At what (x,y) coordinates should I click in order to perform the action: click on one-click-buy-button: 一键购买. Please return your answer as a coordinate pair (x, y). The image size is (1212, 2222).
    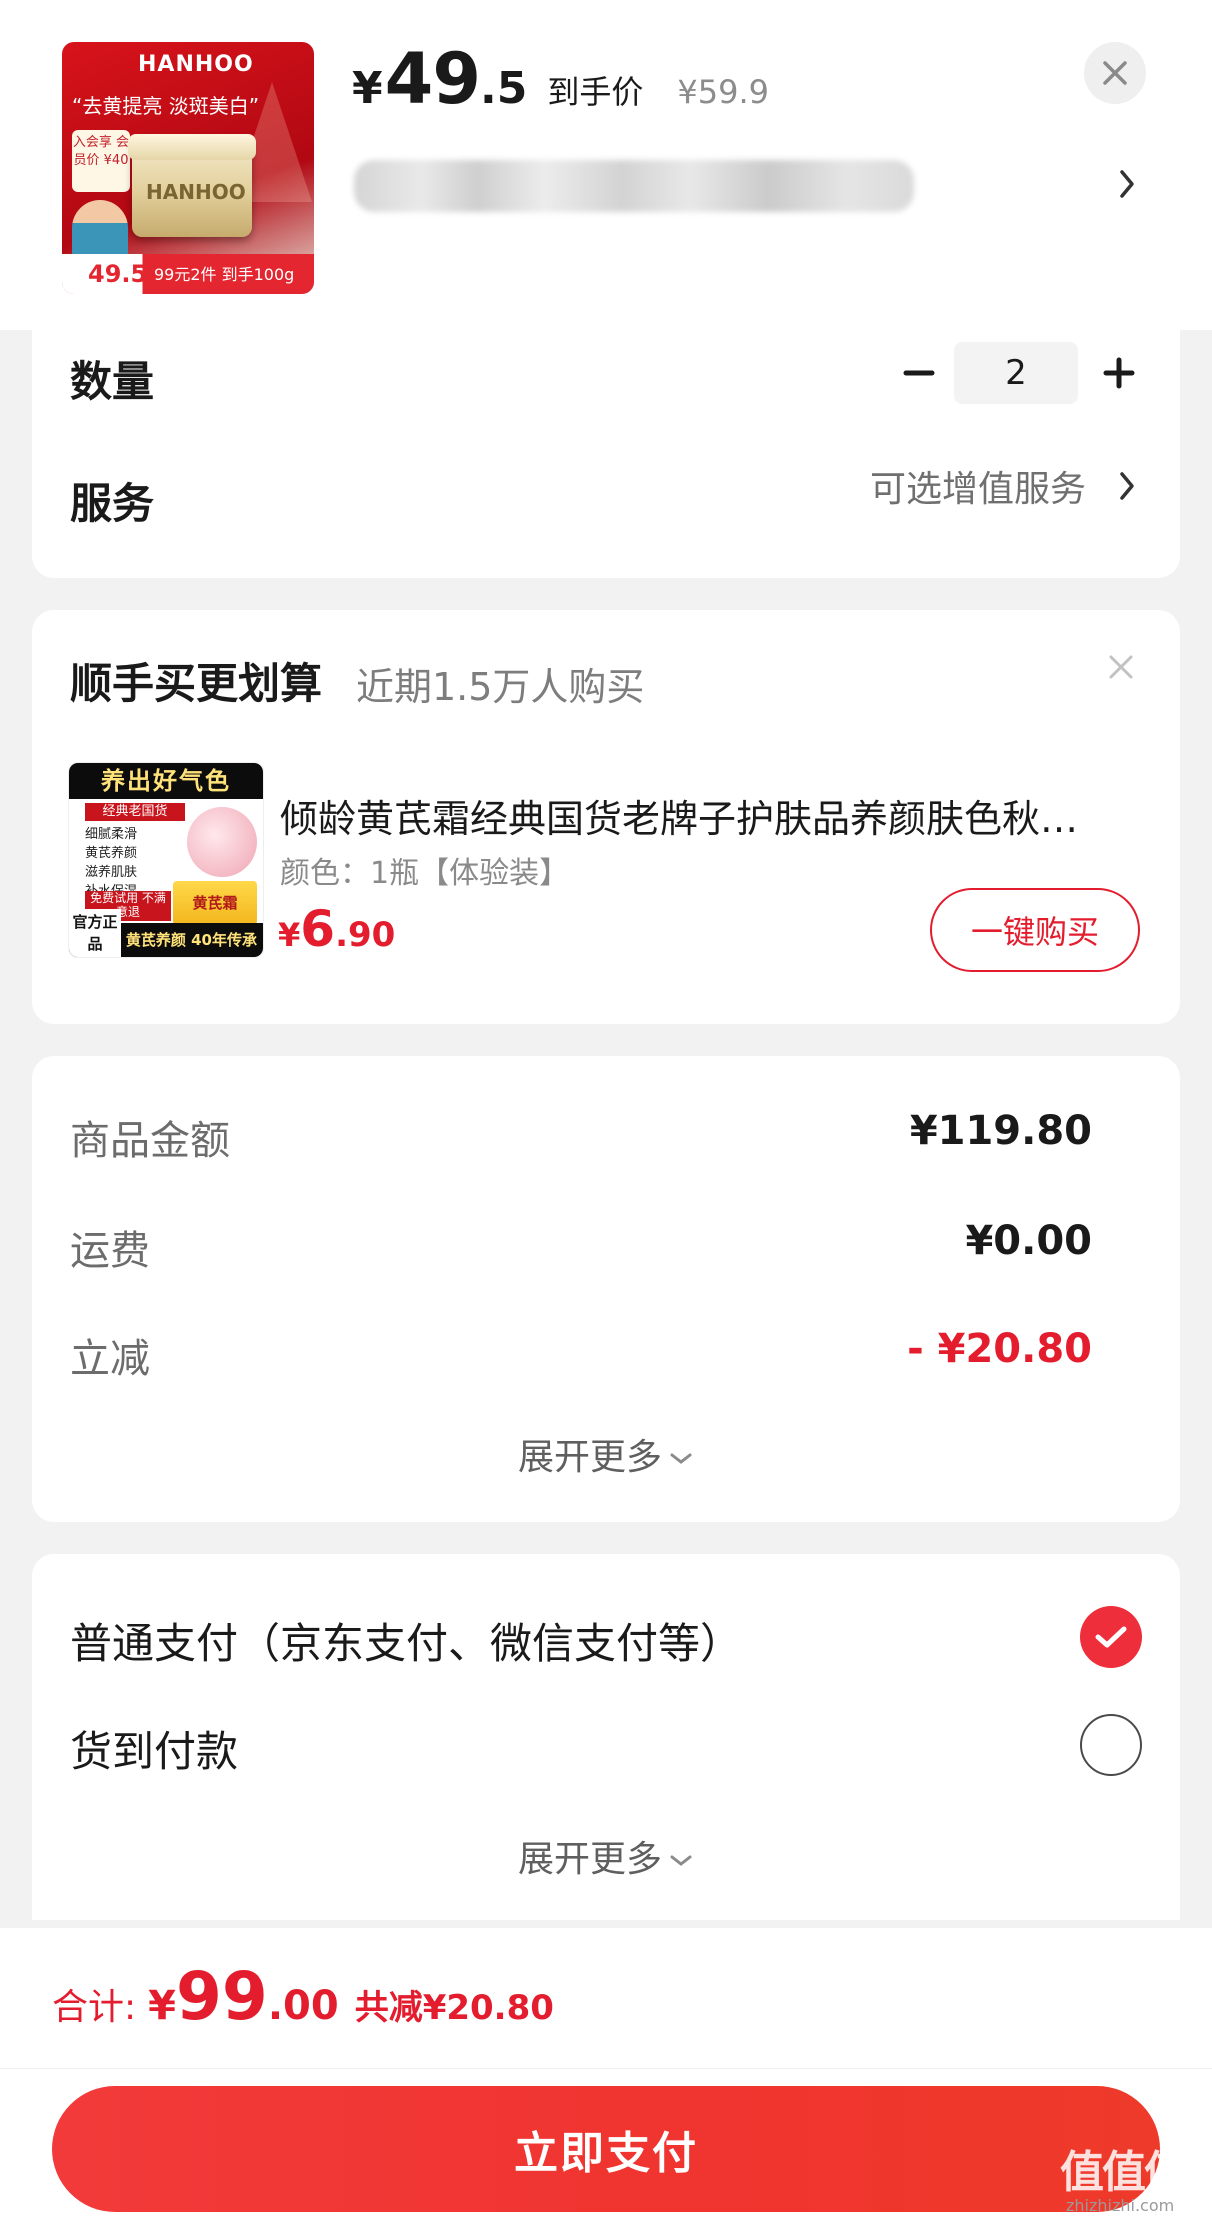
    Looking at the image, I should click on (1035, 930).